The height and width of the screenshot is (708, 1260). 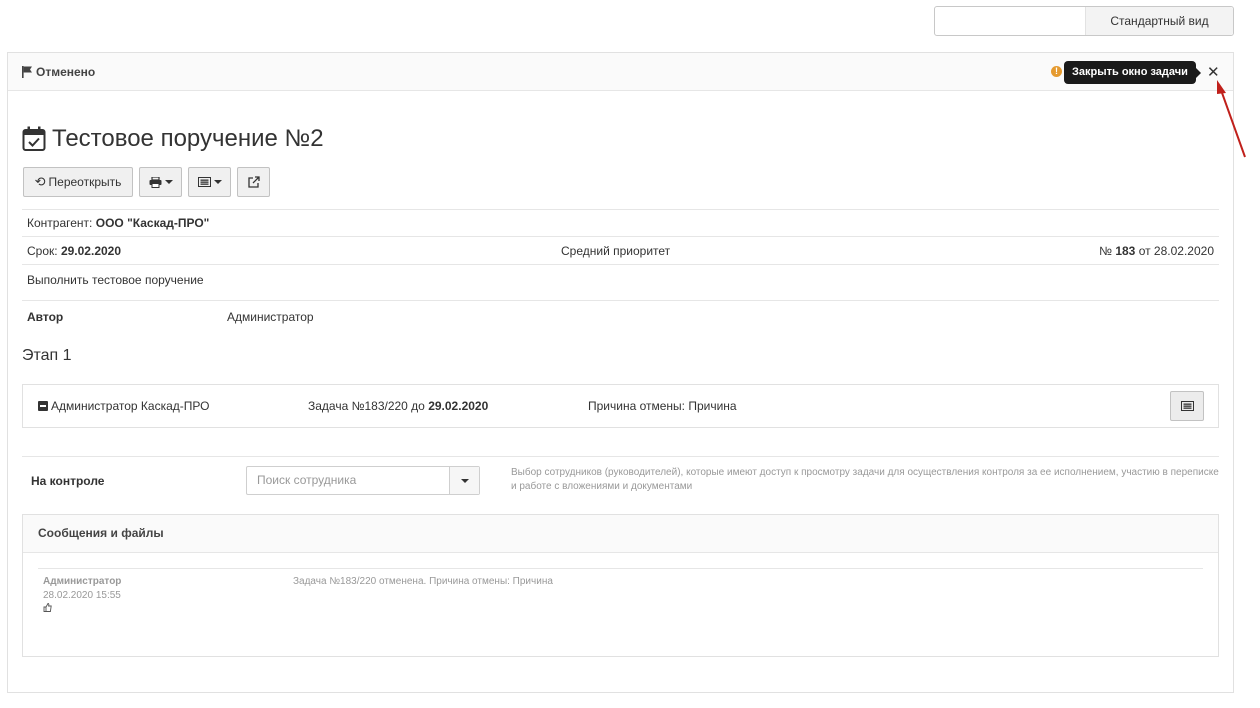 I want to click on flag-icon, so click(x=27, y=72).